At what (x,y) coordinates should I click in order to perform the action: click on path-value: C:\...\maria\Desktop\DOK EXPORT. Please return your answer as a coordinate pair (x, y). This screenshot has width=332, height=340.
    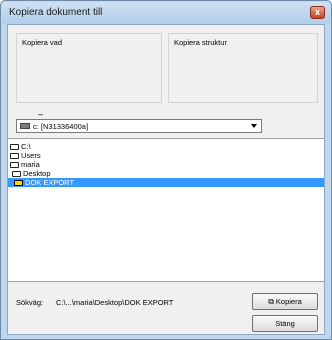
    Looking at the image, I should click on (115, 302).